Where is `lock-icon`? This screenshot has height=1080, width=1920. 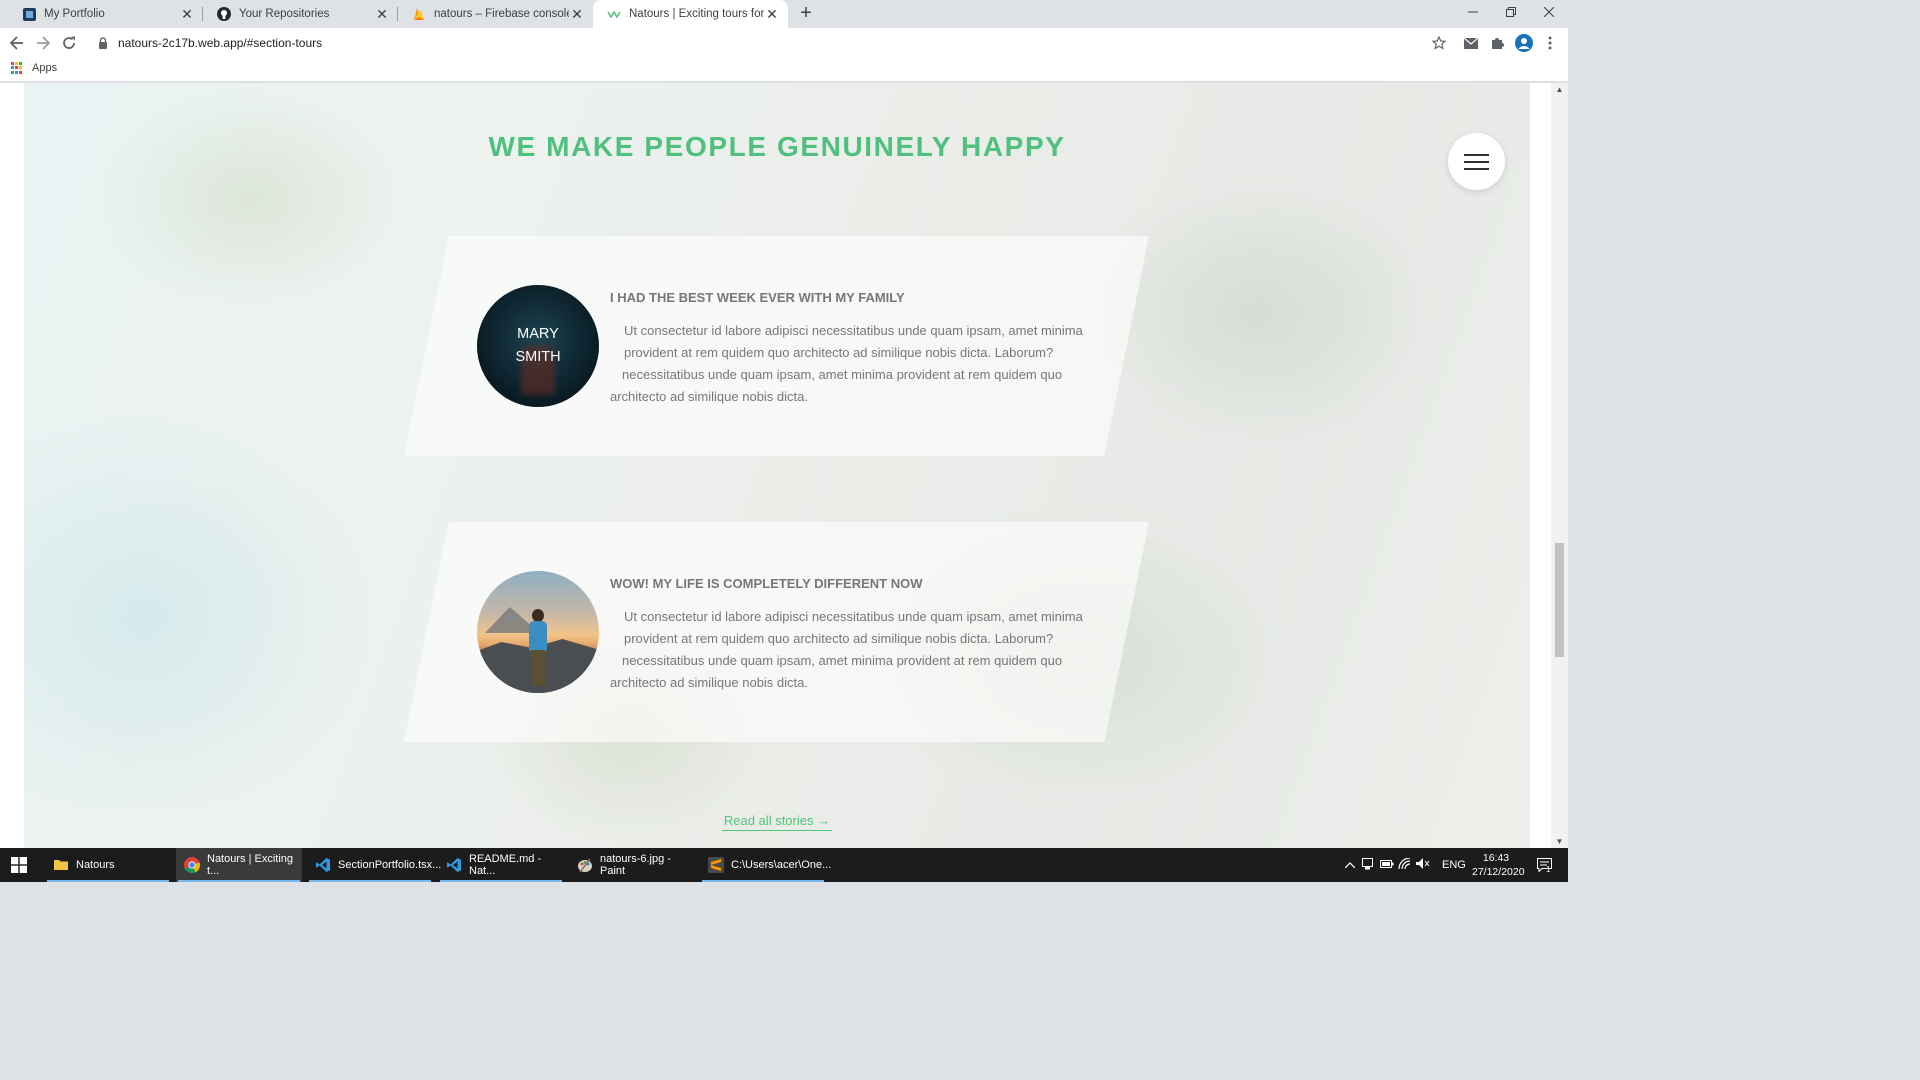
lock-icon is located at coordinates (105, 43).